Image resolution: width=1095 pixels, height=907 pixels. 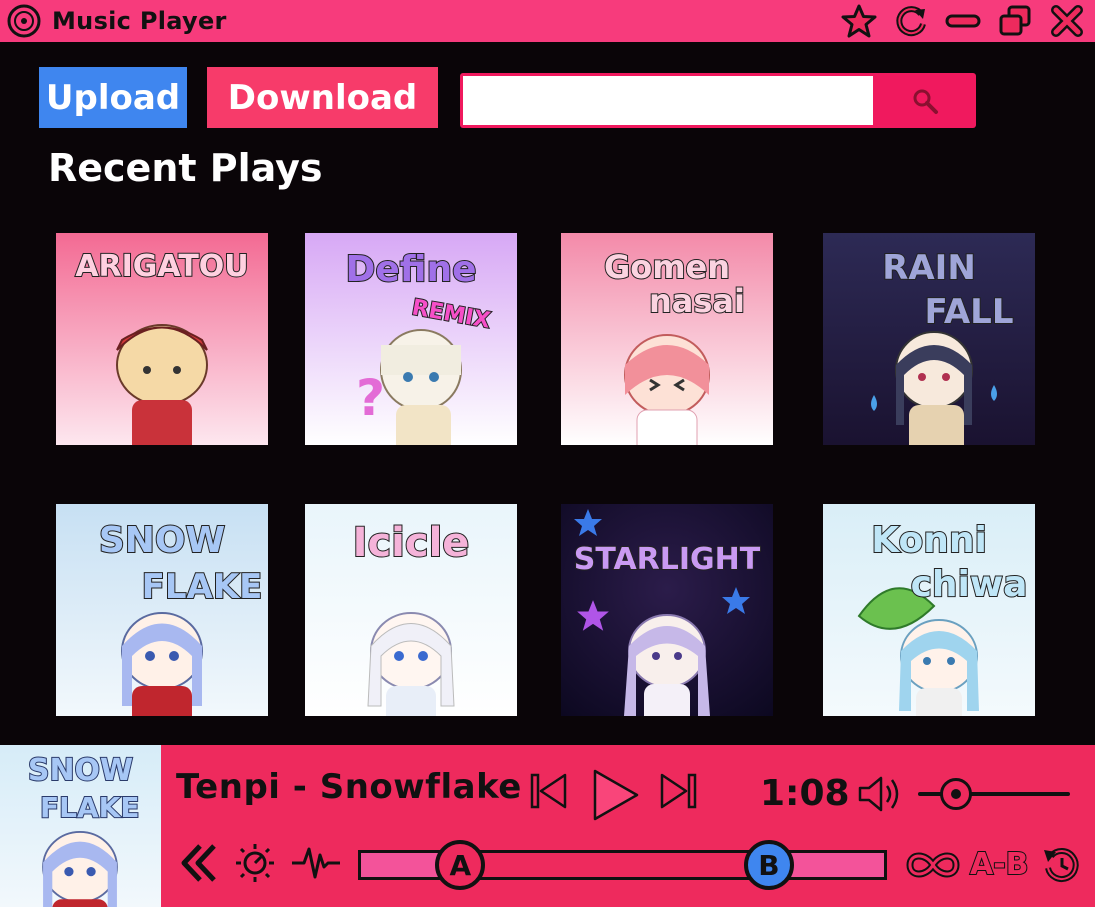 I want to click on download-button: Download, so click(x=322, y=97).